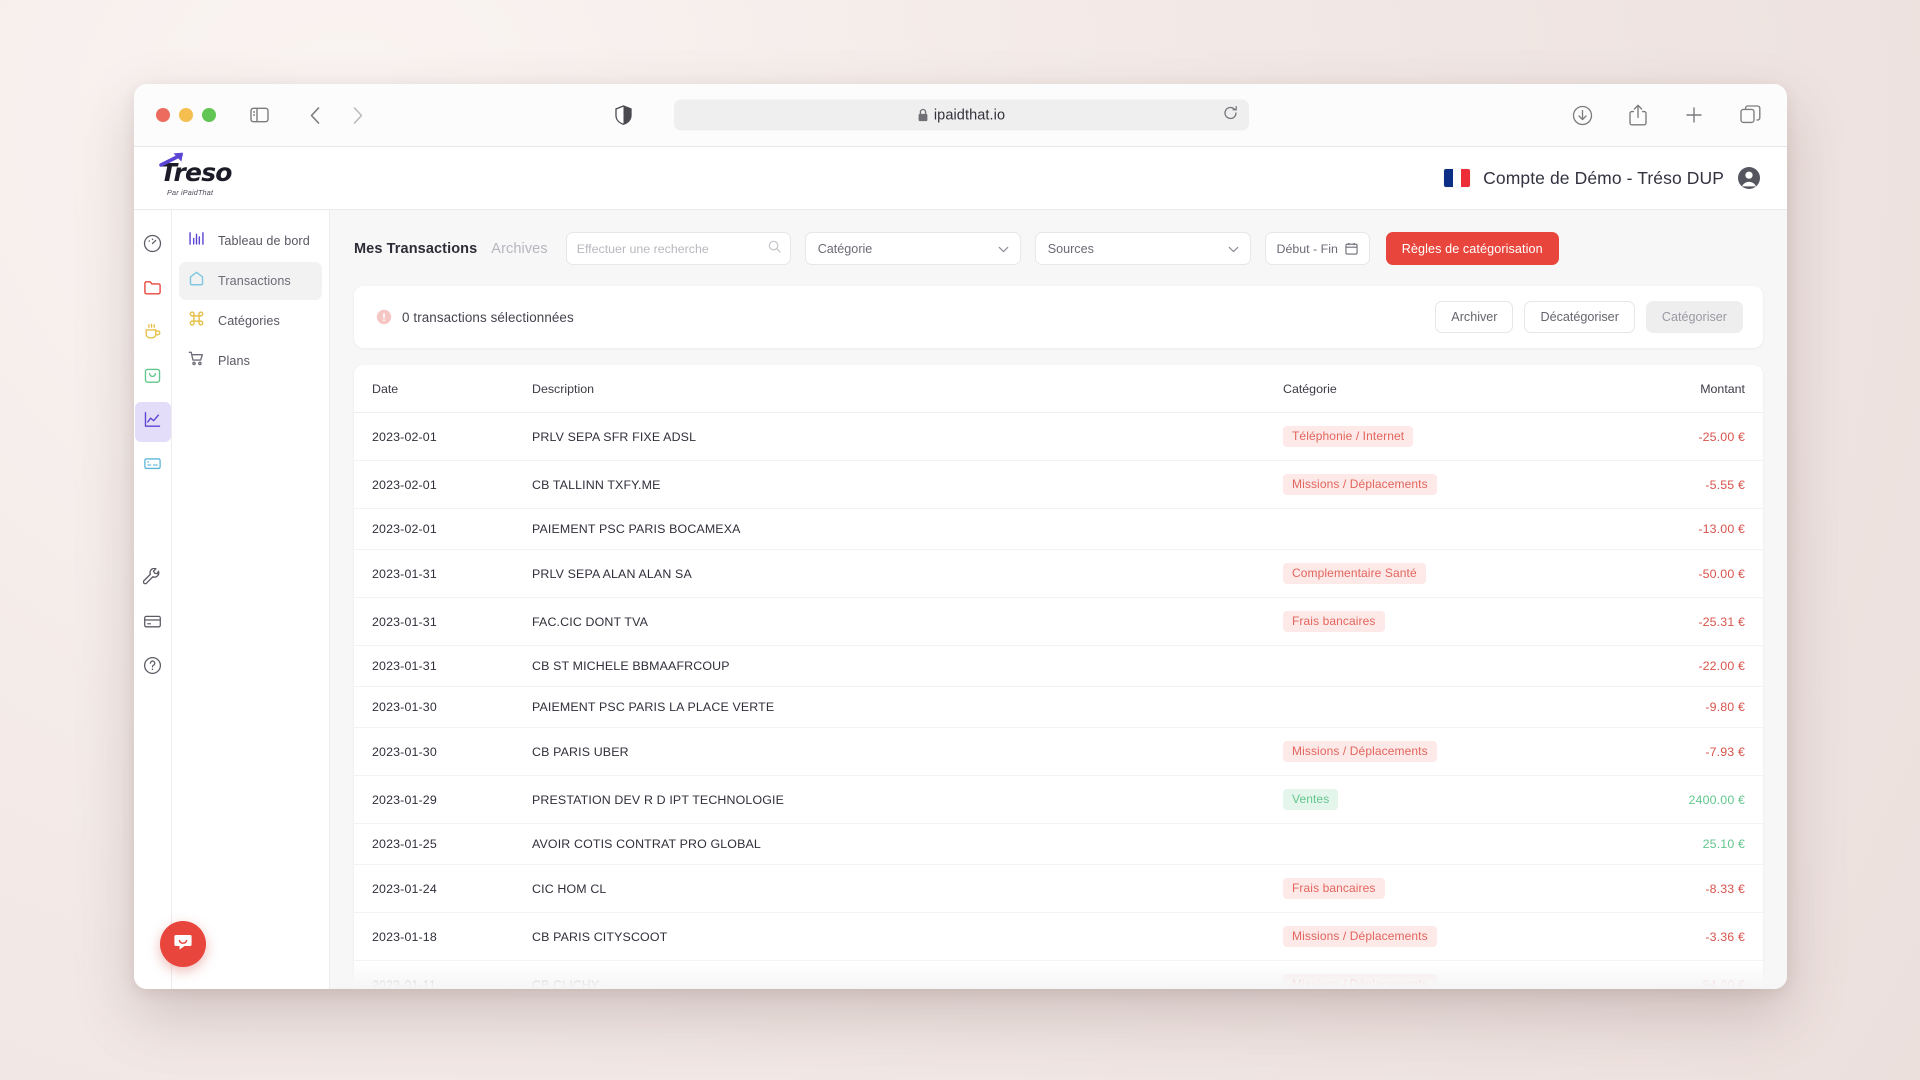 The width and height of the screenshot is (1920, 1080). I want to click on tab-mes-transactions: Mes Transactions, so click(415, 249).